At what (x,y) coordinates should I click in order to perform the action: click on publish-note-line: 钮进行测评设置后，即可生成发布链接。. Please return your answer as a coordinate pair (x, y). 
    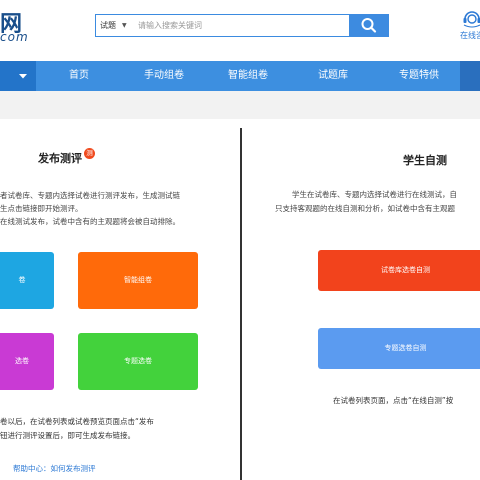
    Looking at the image, I should click on (67, 435).